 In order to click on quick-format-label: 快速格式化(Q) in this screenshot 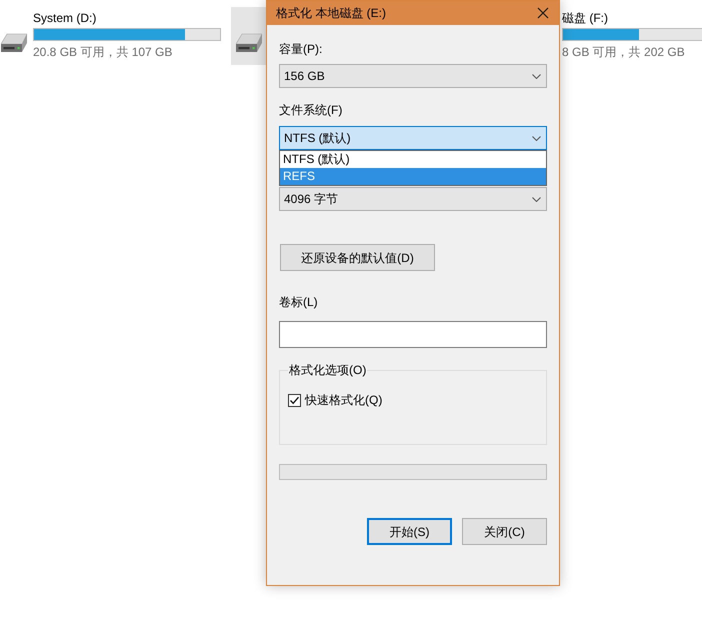, I will do `click(343, 400)`.